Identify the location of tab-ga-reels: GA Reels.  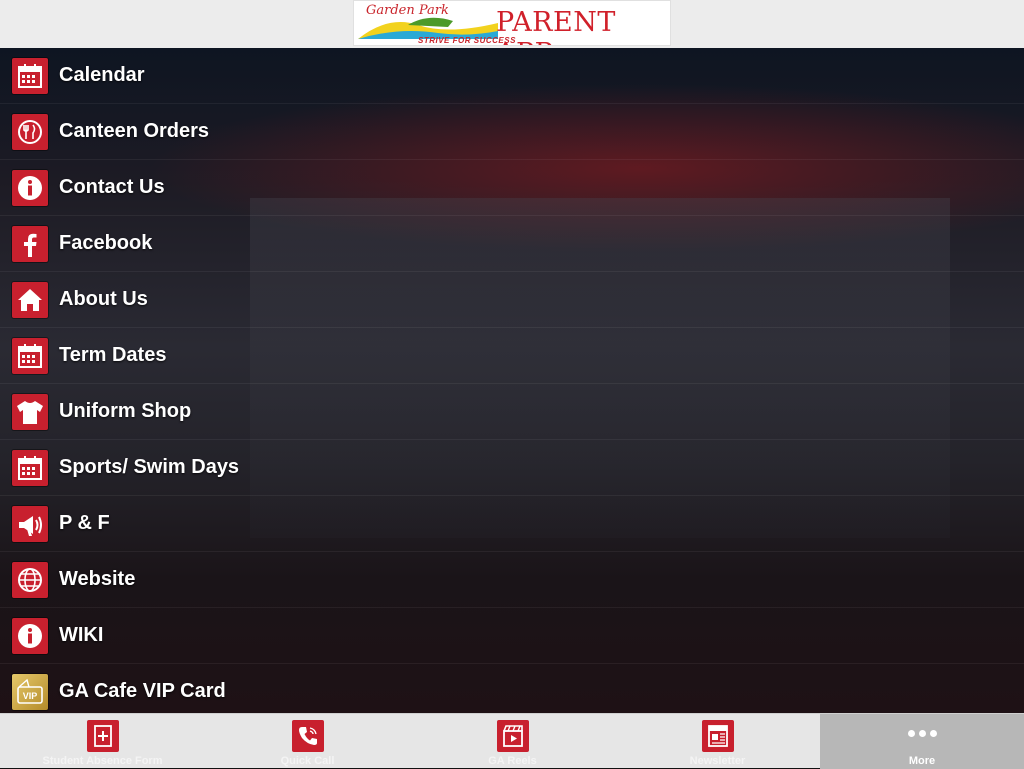
(512, 741).